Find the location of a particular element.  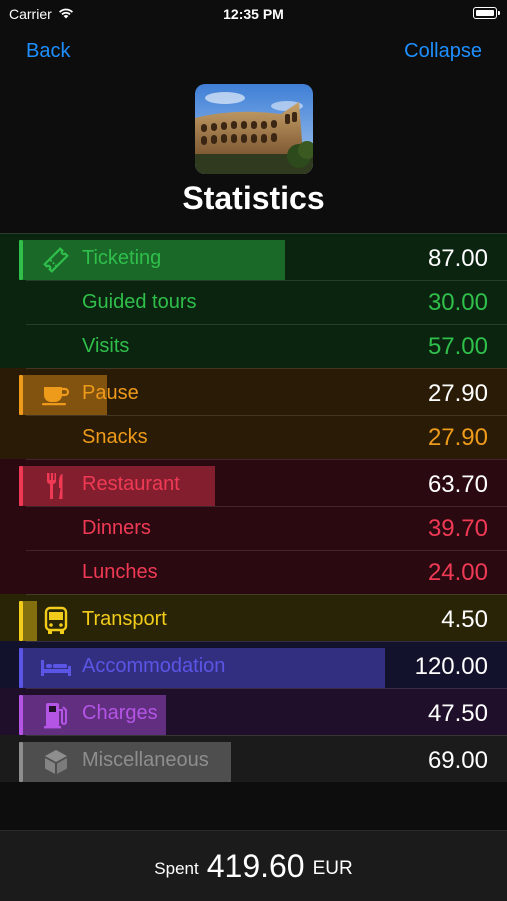

category-row-pause: Pause 27.90 is located at coordinates (253, 391).